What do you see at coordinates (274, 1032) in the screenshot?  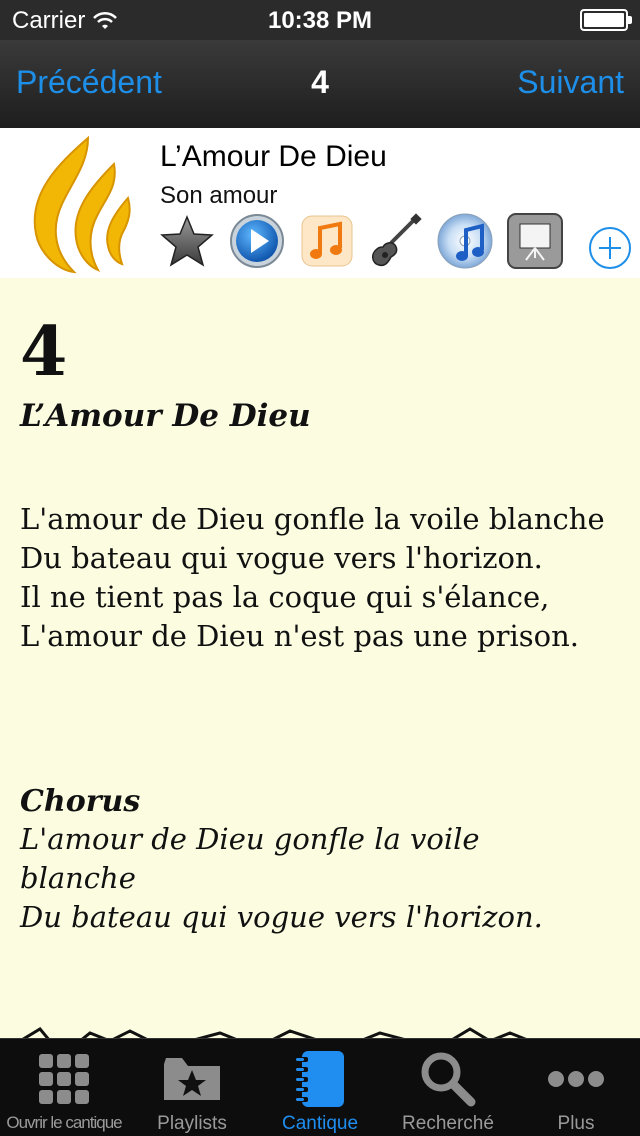 I see `cut-off-text` at bounding box center [274, 1032].